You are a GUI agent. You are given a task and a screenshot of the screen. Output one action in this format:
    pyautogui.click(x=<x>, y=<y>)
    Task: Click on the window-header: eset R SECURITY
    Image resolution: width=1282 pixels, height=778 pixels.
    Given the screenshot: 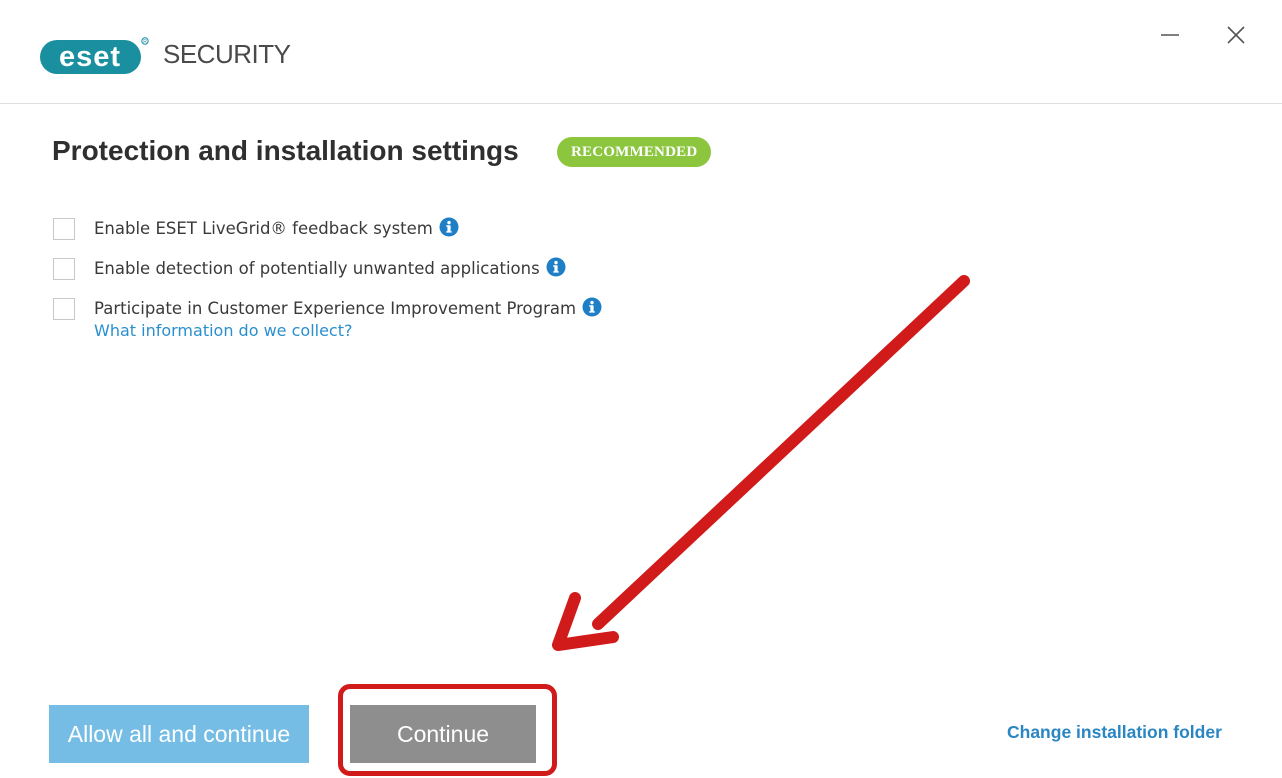 What is the action you would take?
    pyautogui.click(x=641, y=52)
    